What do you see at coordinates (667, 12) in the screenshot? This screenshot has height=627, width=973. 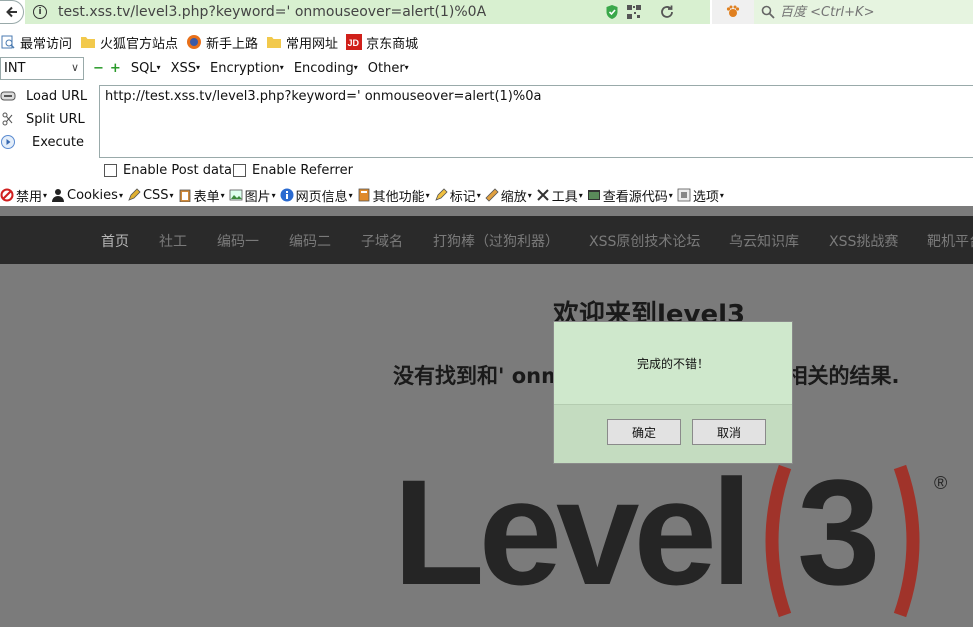 I see `reload-icon` at bounding box center [667, 12].